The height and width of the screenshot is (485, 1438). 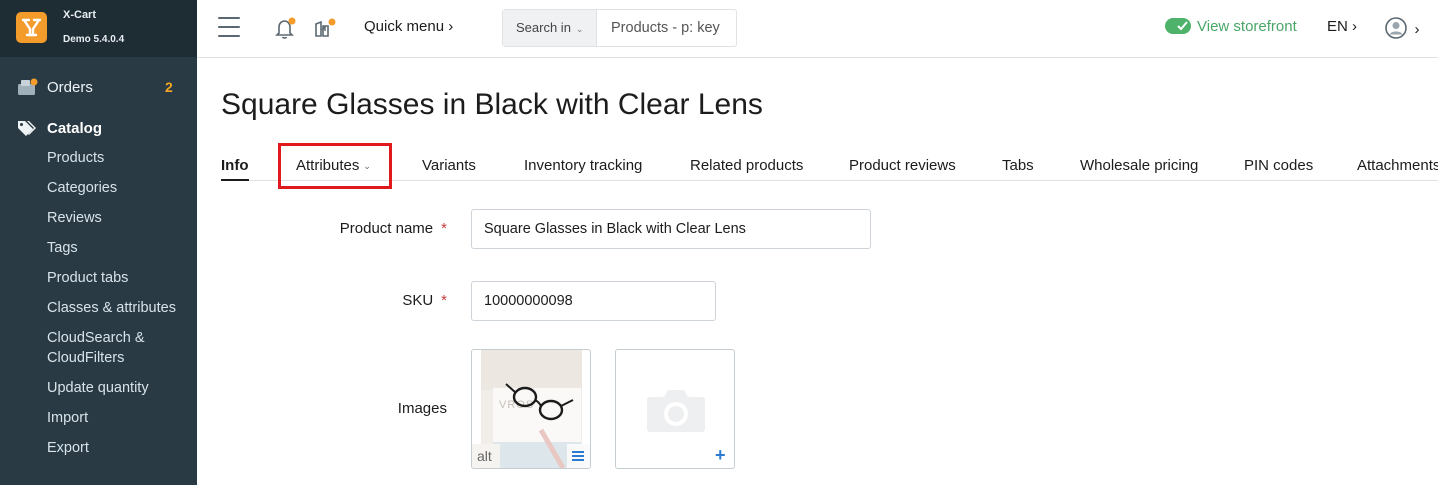 I want to click on tab-info: Info, so click(x=235, y=169).